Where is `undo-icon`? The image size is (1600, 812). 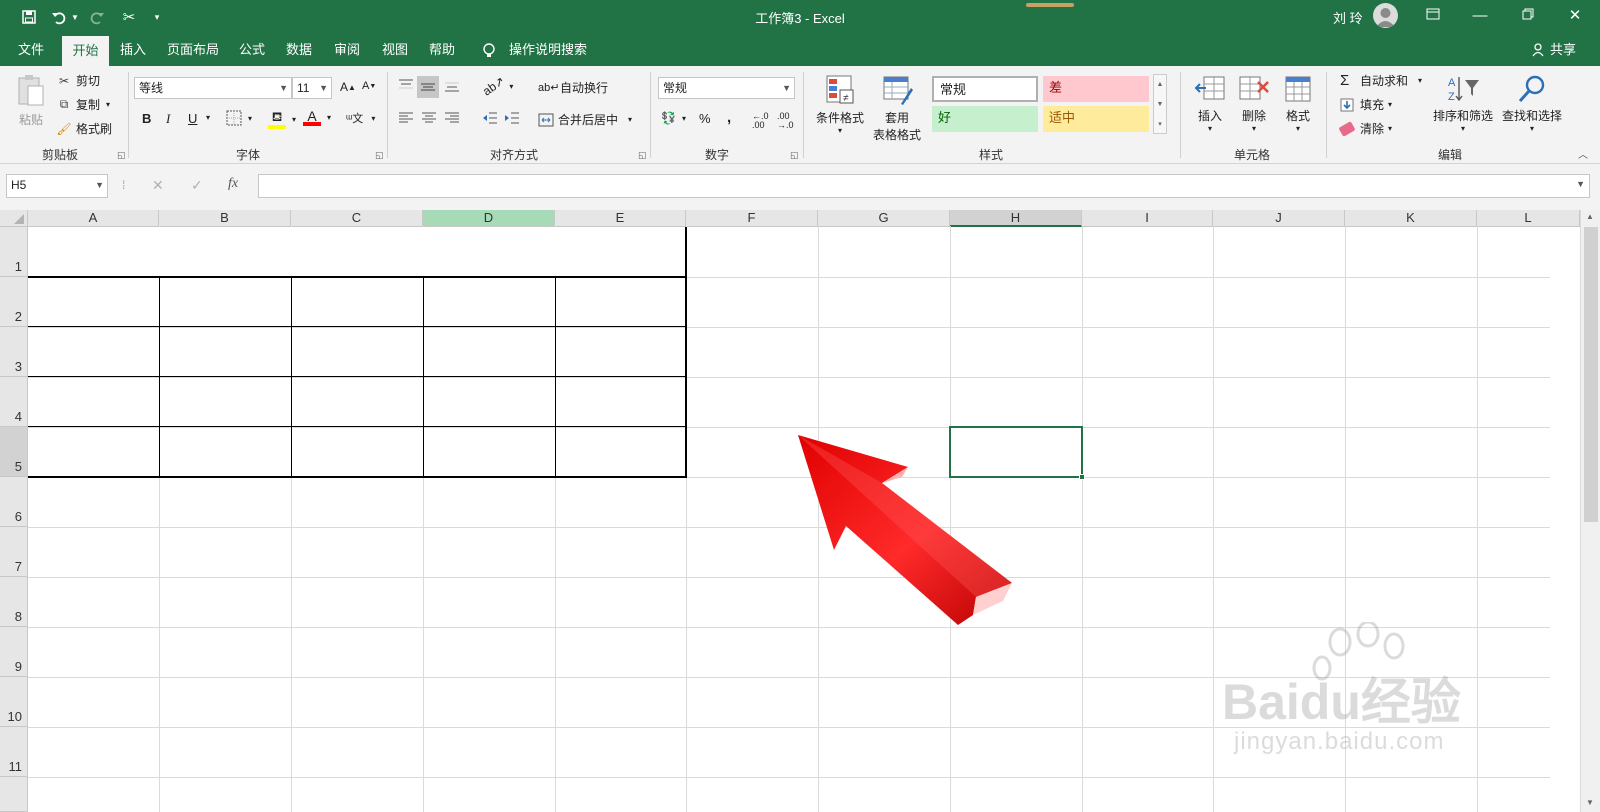 undo-icon is located at coordinates (59, 17).